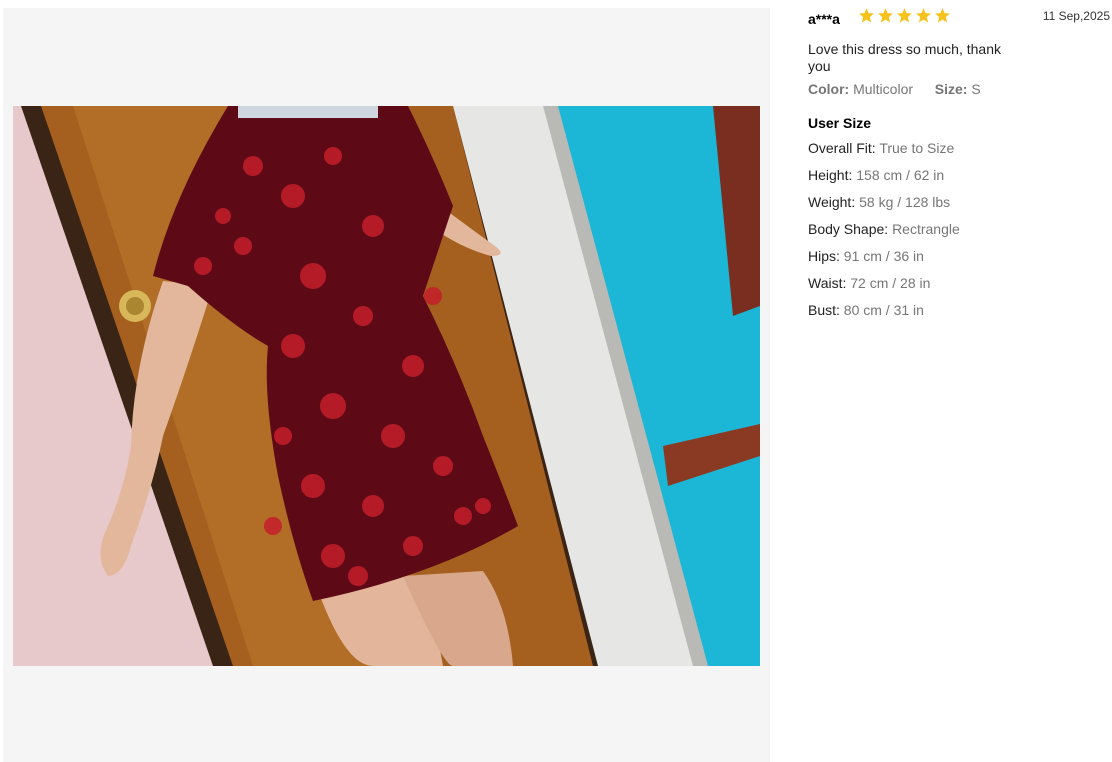 This screenshot has width=1112, height=762. Describe the element at coordinates (827, 283) in the screenshot. I see `size-item-label: Waist:` at that location.